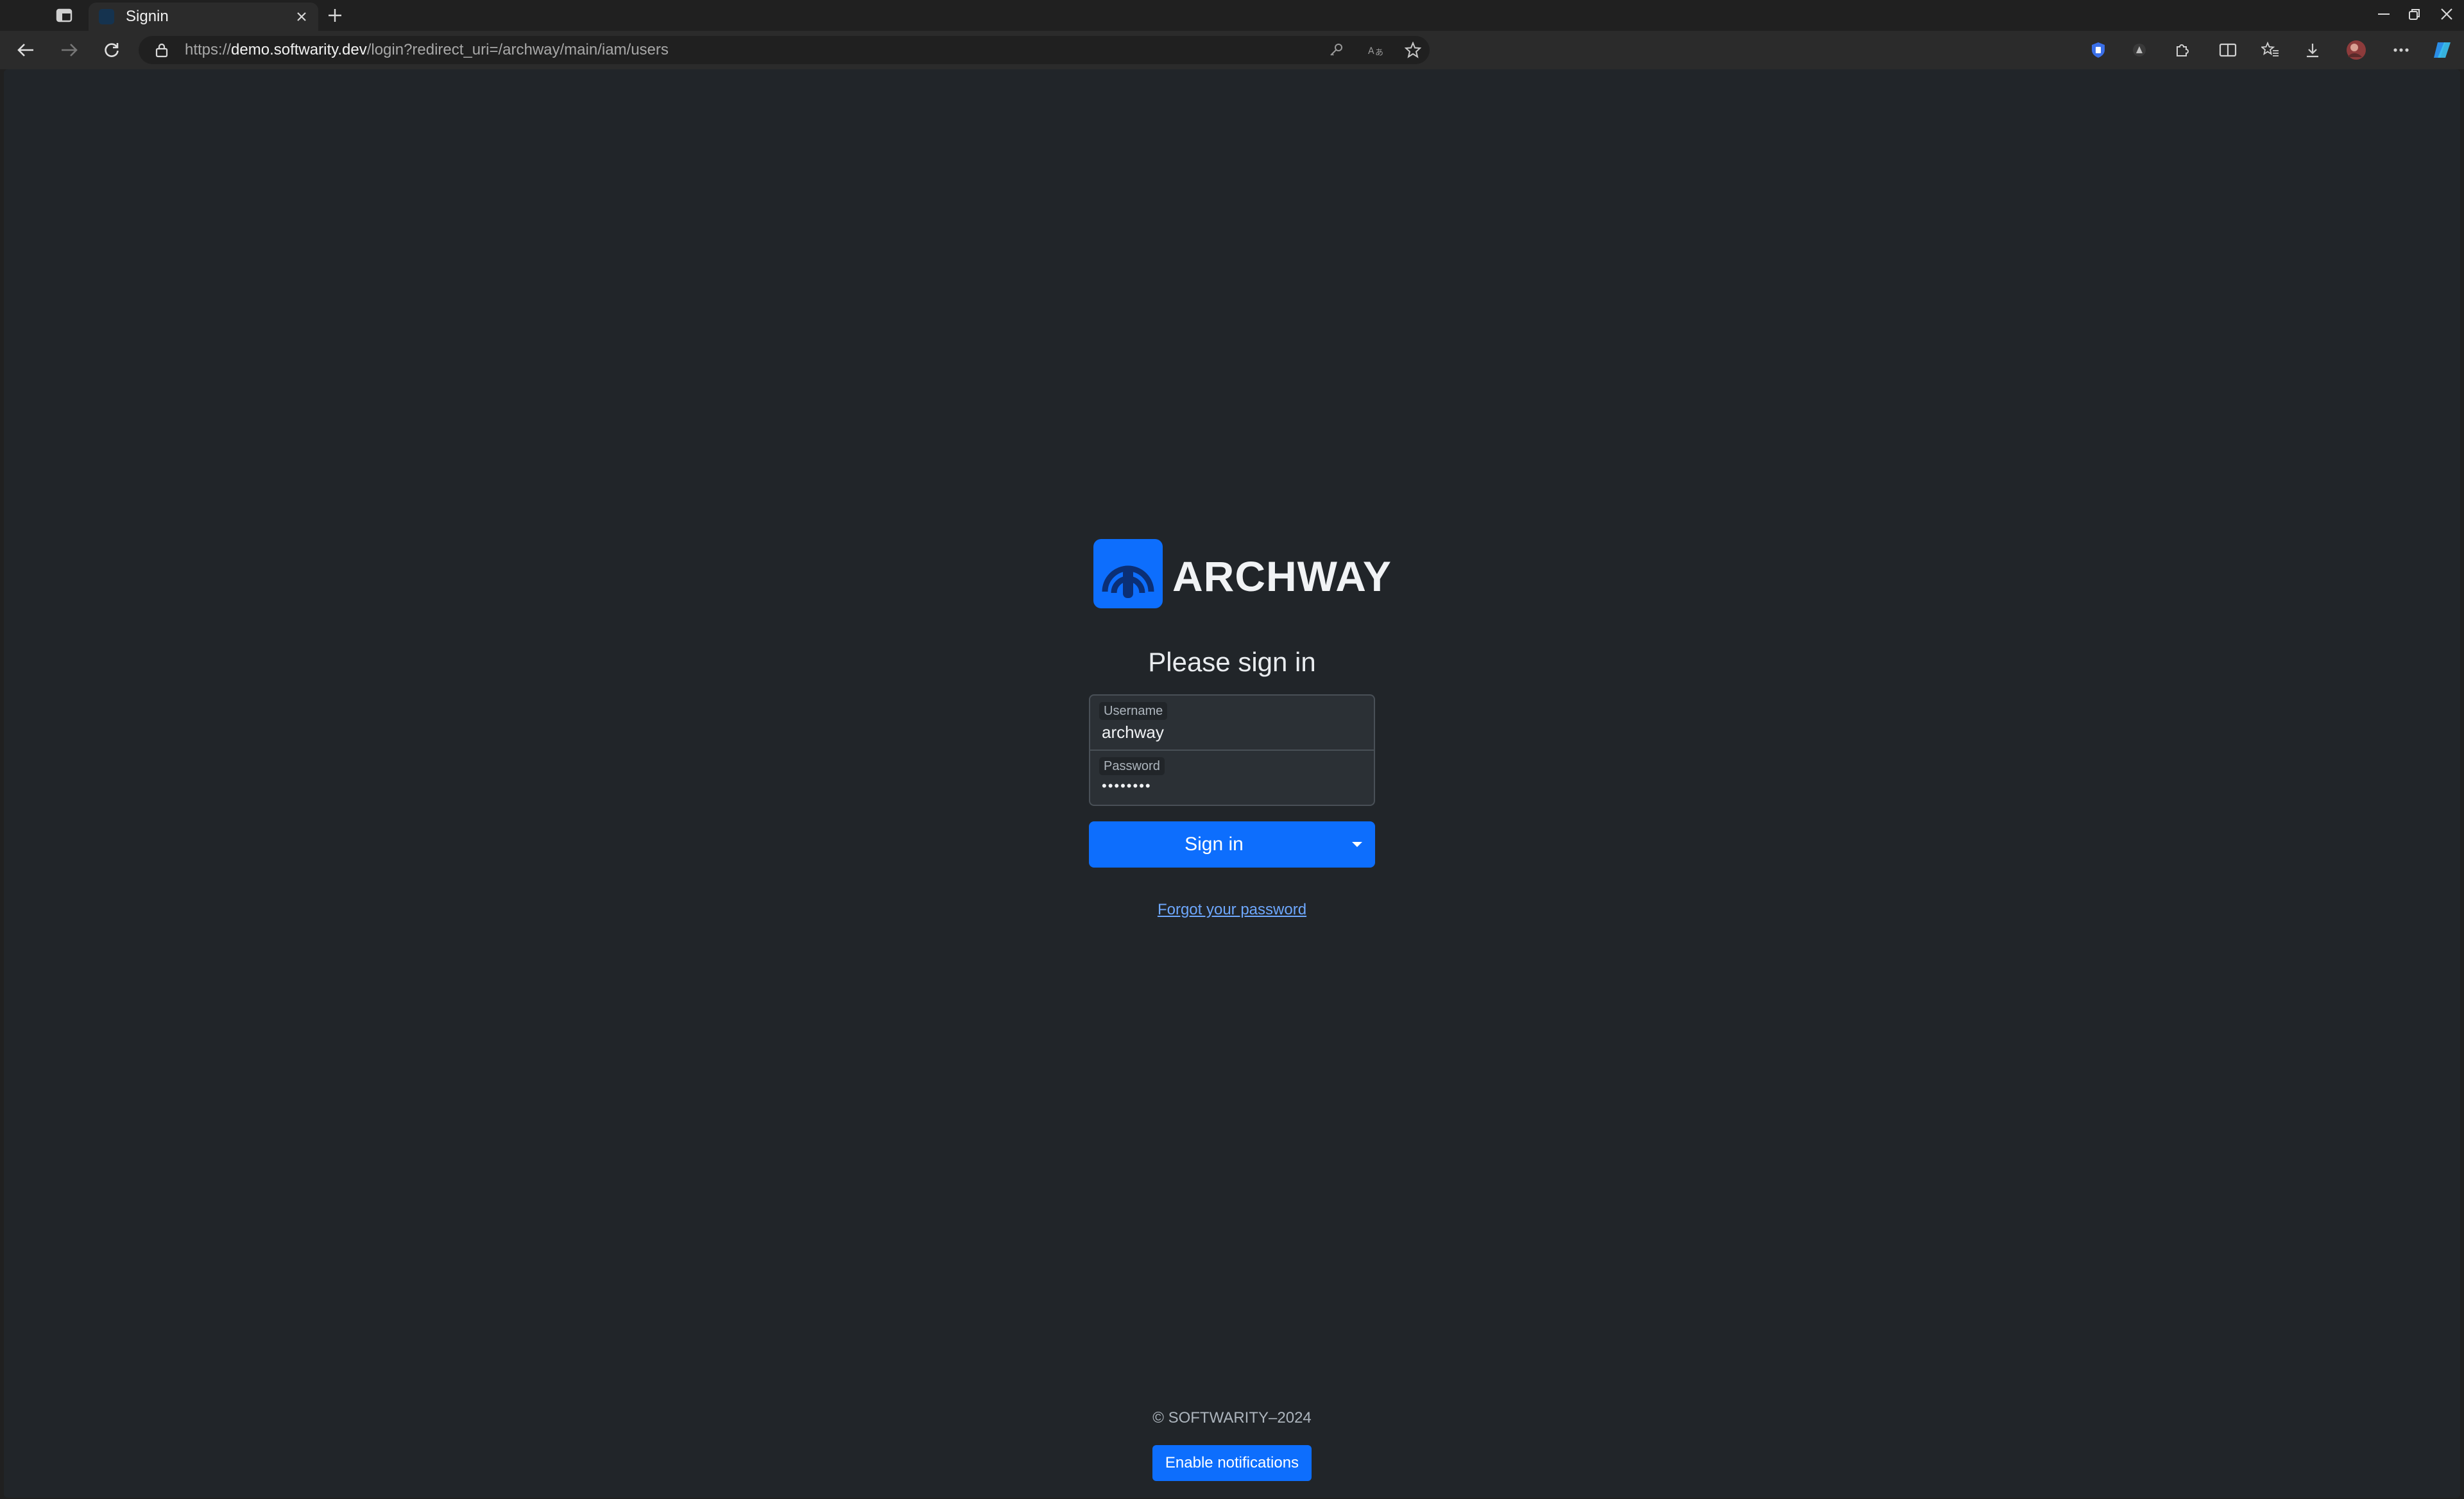 This screenshot has height=1499, width=2464. Describe the element at coordinates (1282, 576) in the screenshot. I see `brand-name: ARCHWAY` at that location.